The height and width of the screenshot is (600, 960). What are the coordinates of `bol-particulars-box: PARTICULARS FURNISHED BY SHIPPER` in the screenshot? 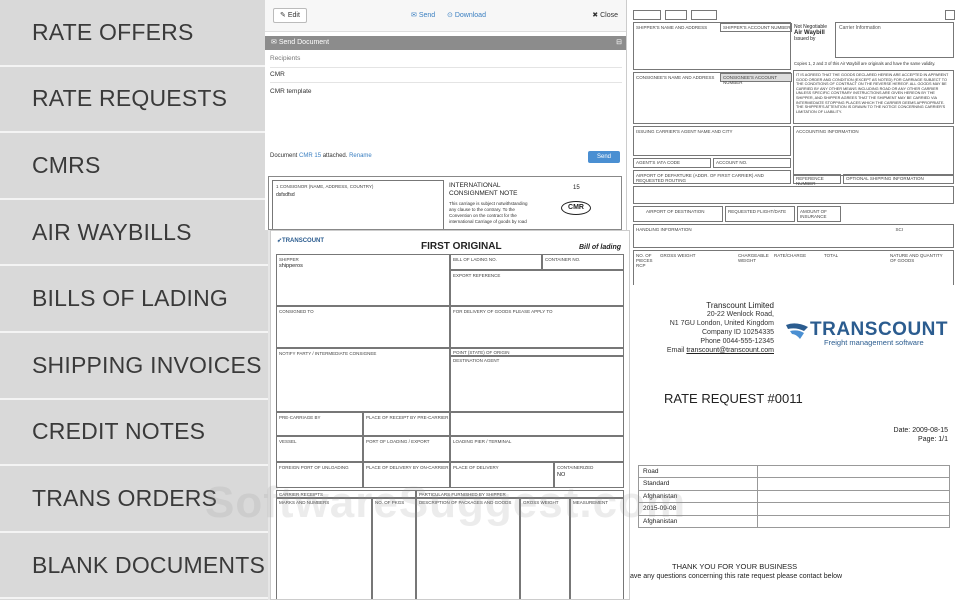 It's located at (520, 494).